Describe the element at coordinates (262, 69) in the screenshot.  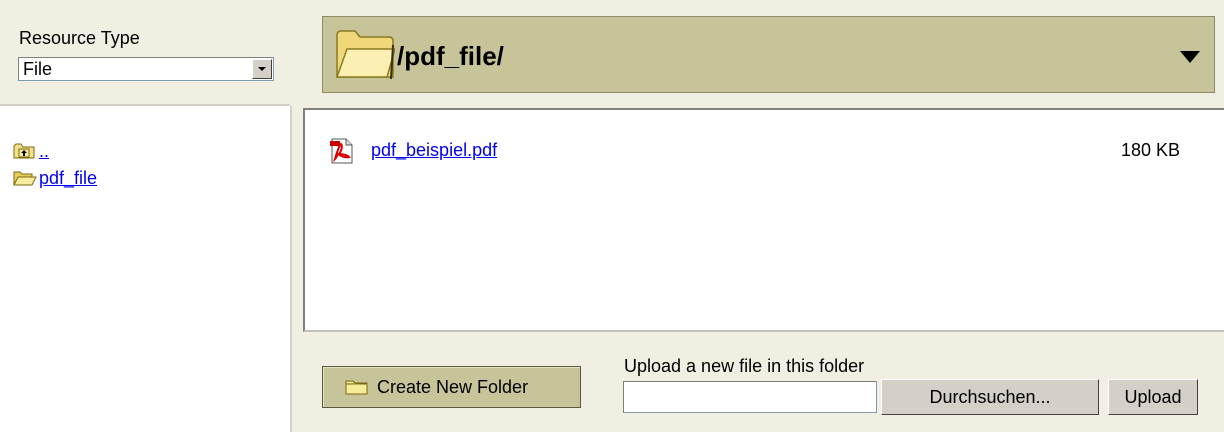
I see `chevron-down-icon` at that location.